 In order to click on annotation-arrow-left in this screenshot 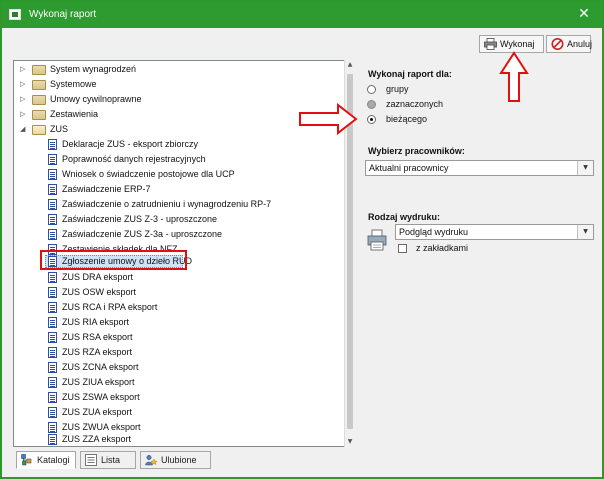, I will do `click(328, 119)`.